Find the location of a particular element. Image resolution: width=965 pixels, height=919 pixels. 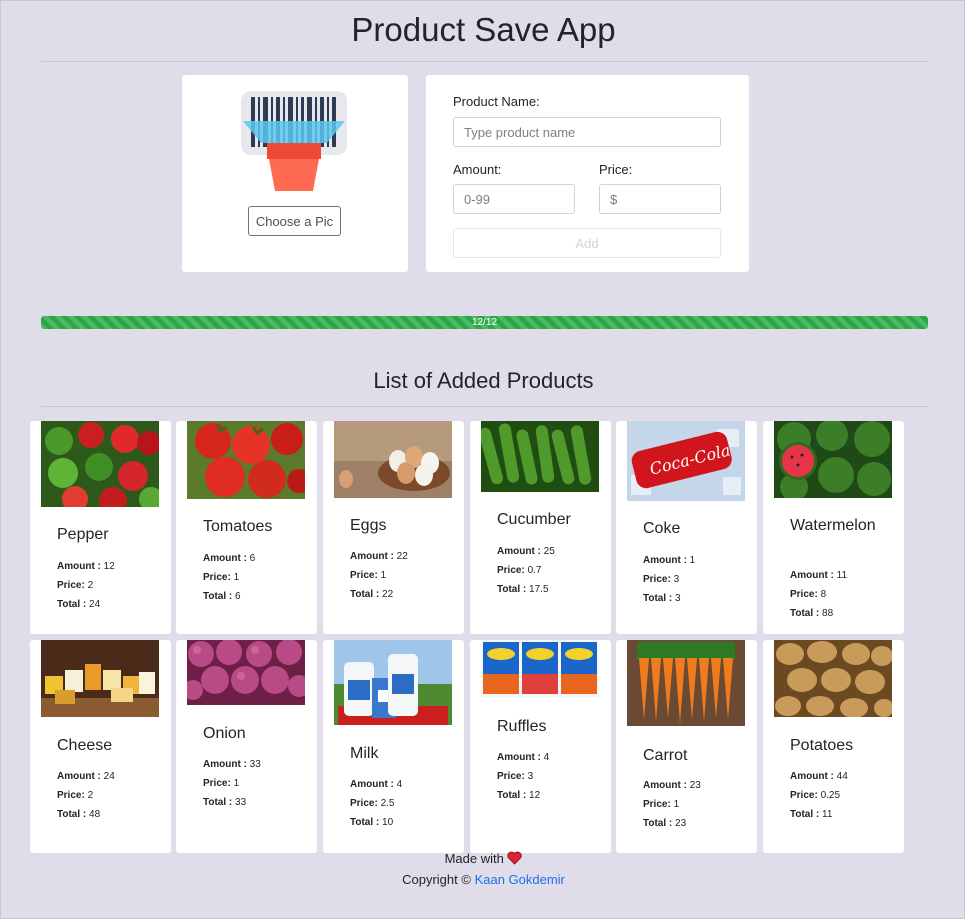

tomatoes-image is located at coordinates (246, 460).